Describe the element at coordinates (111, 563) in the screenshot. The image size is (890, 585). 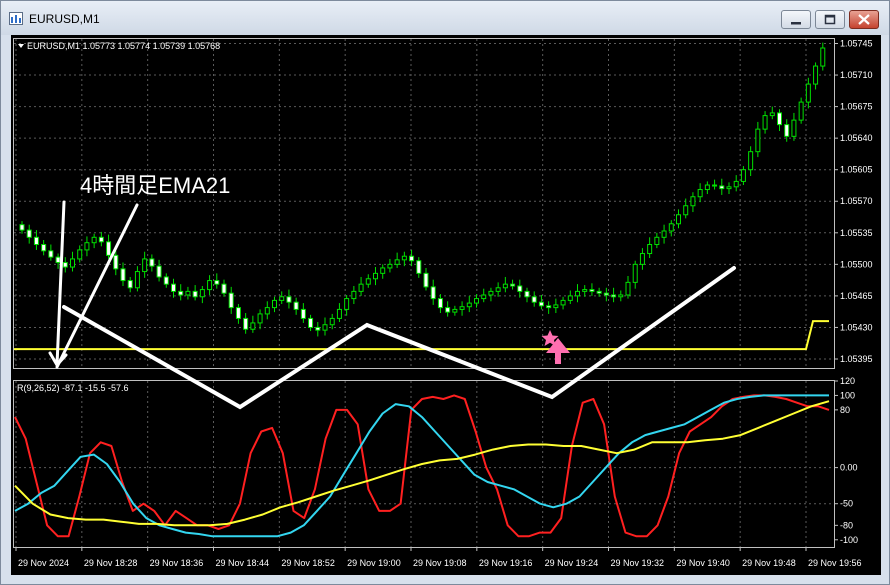
I see `time-tick-label: 29 Nov 18:28` at that location.